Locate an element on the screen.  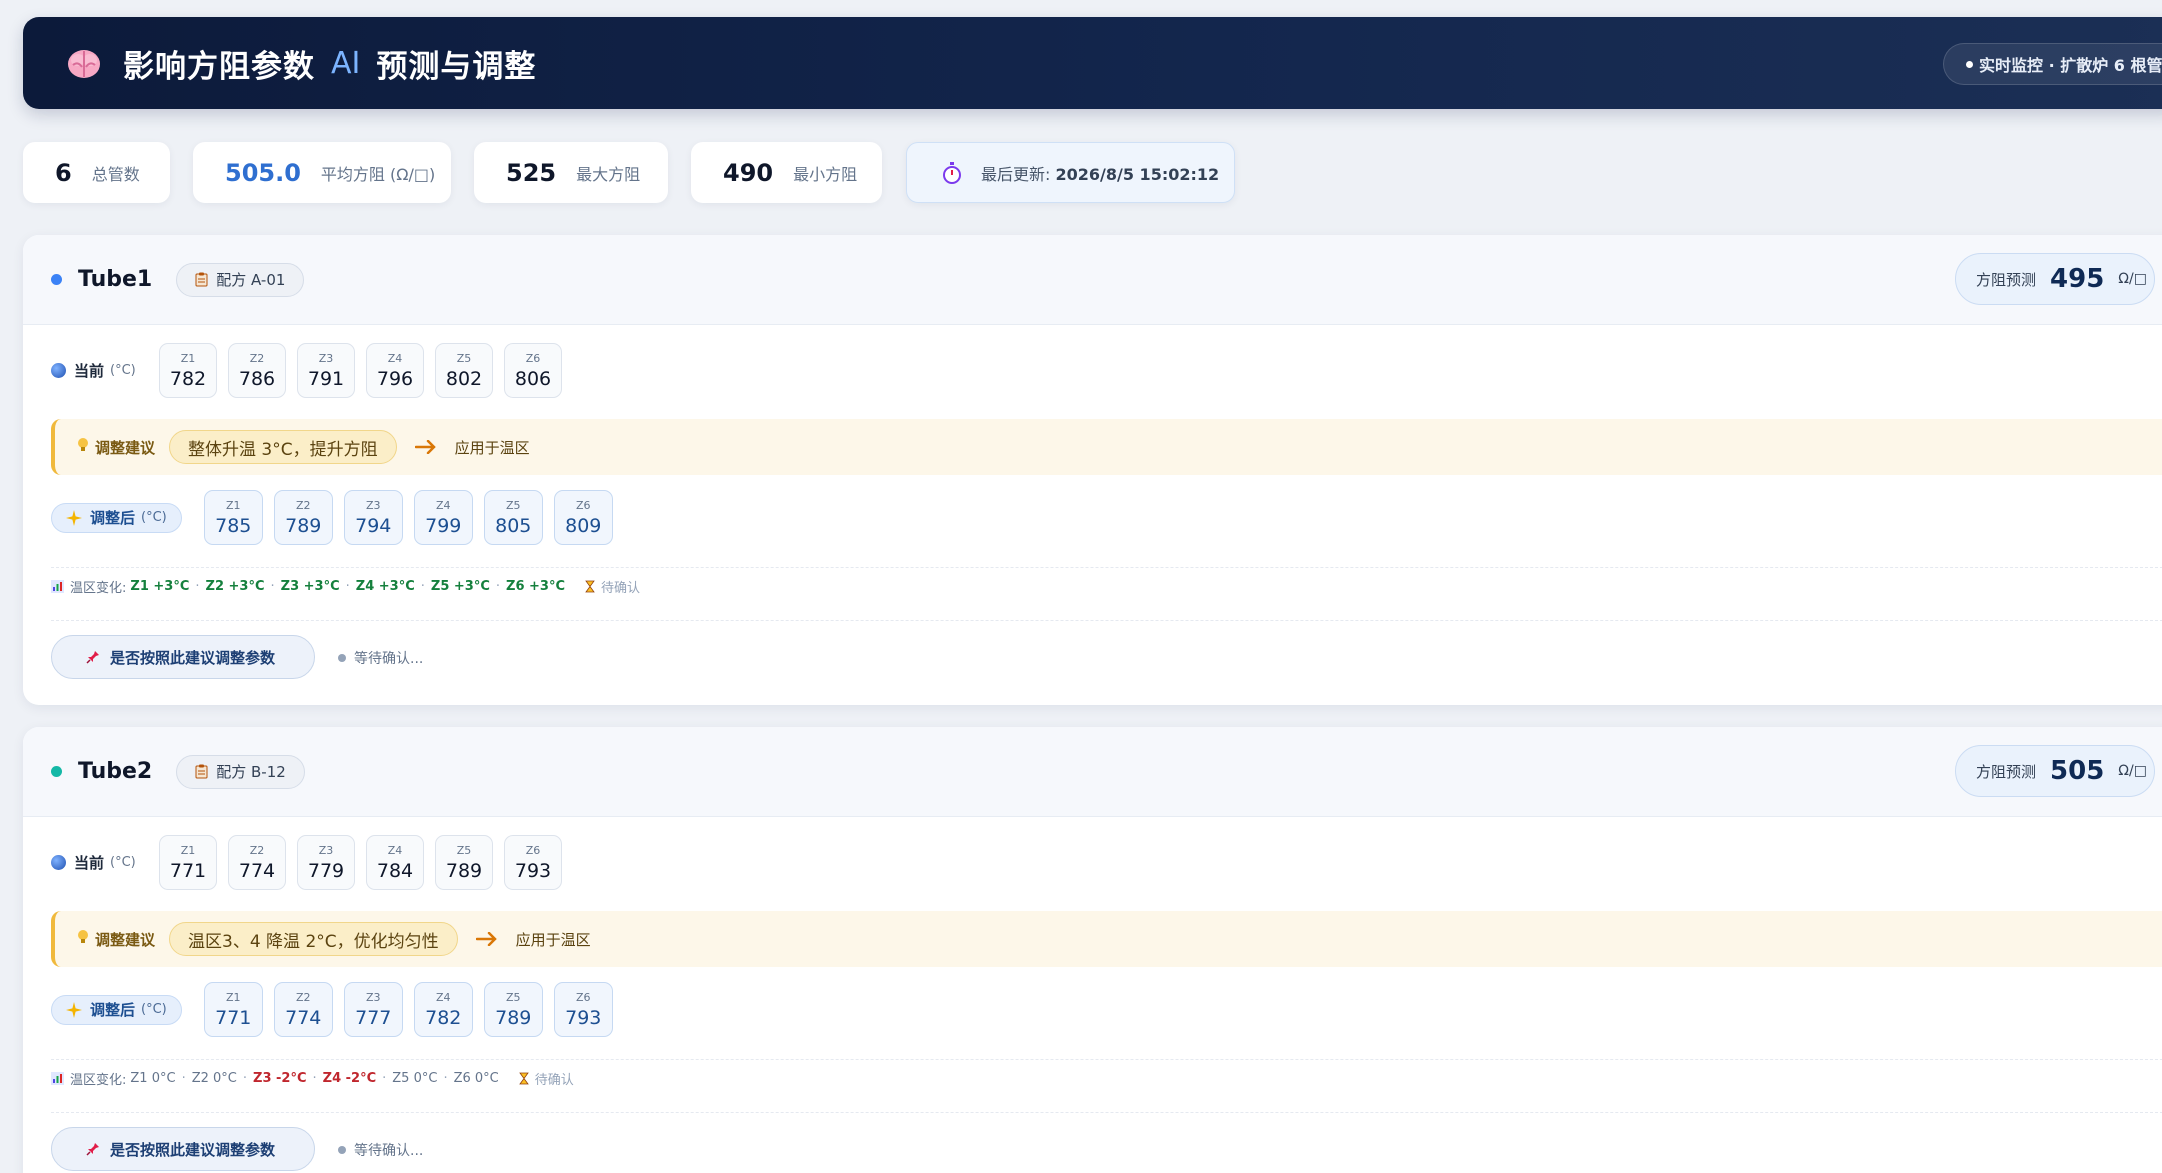
confirm-button-label: 是否按照此建议调整参数 is located at coordinates (193, 657).